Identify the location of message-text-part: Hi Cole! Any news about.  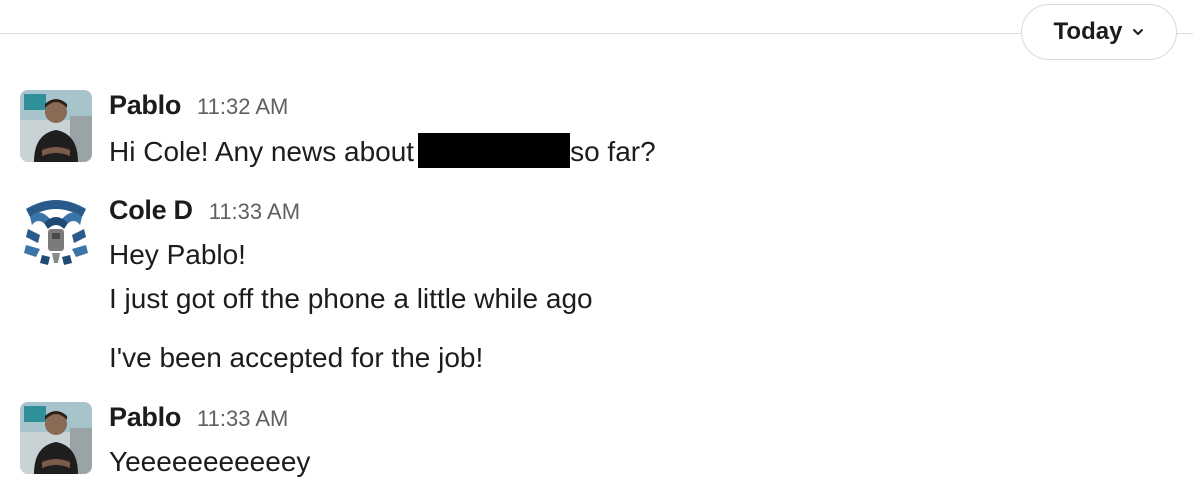
(262, 151).